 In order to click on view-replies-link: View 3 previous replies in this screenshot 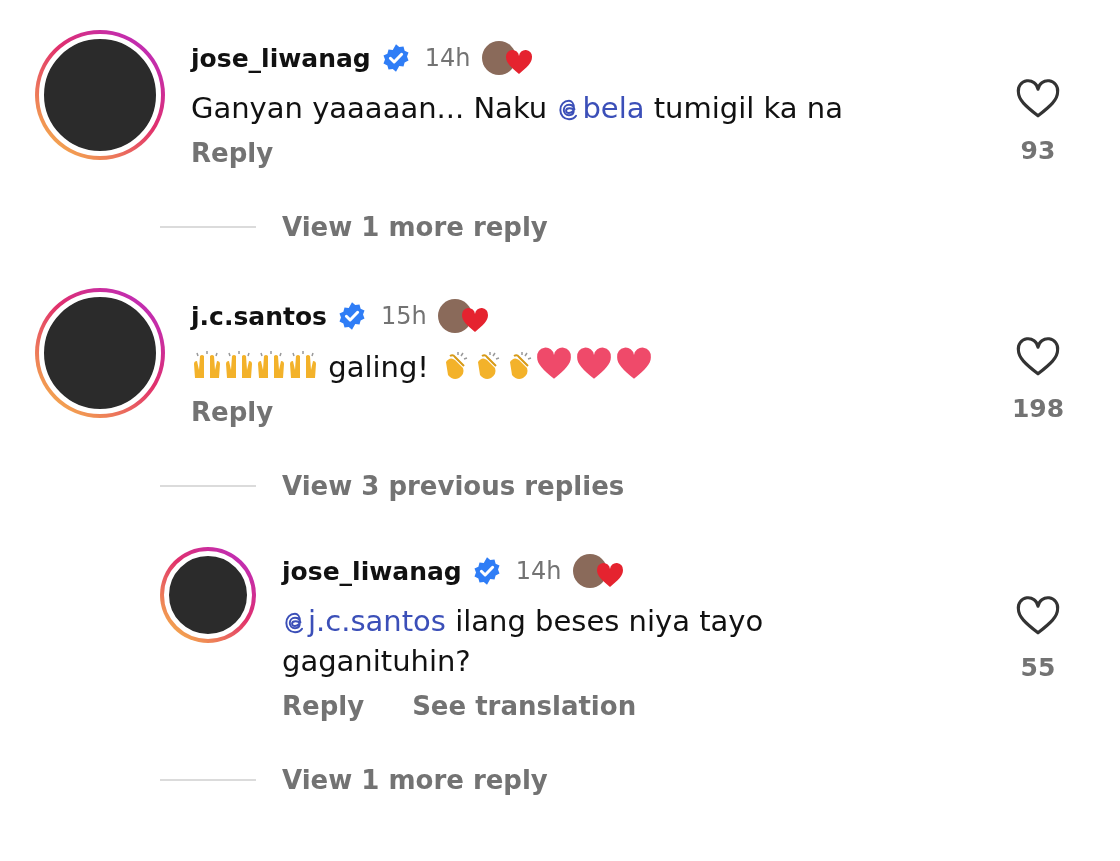, I will do `click(453, 486)`.